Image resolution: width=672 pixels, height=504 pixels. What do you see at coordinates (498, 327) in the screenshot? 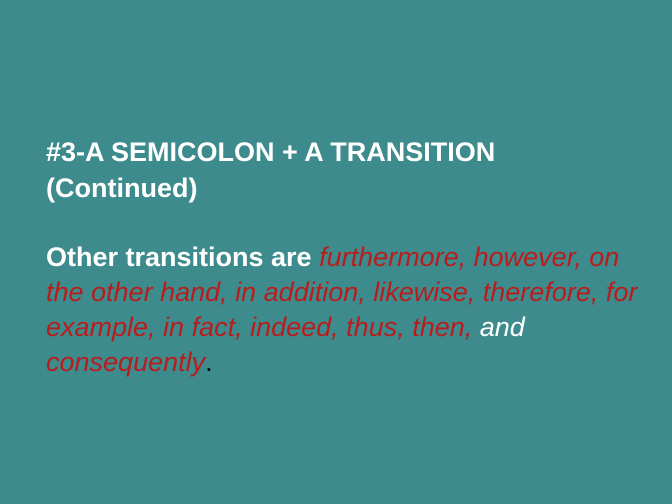
I see `and-word: and` at bounding box center [498, 327].